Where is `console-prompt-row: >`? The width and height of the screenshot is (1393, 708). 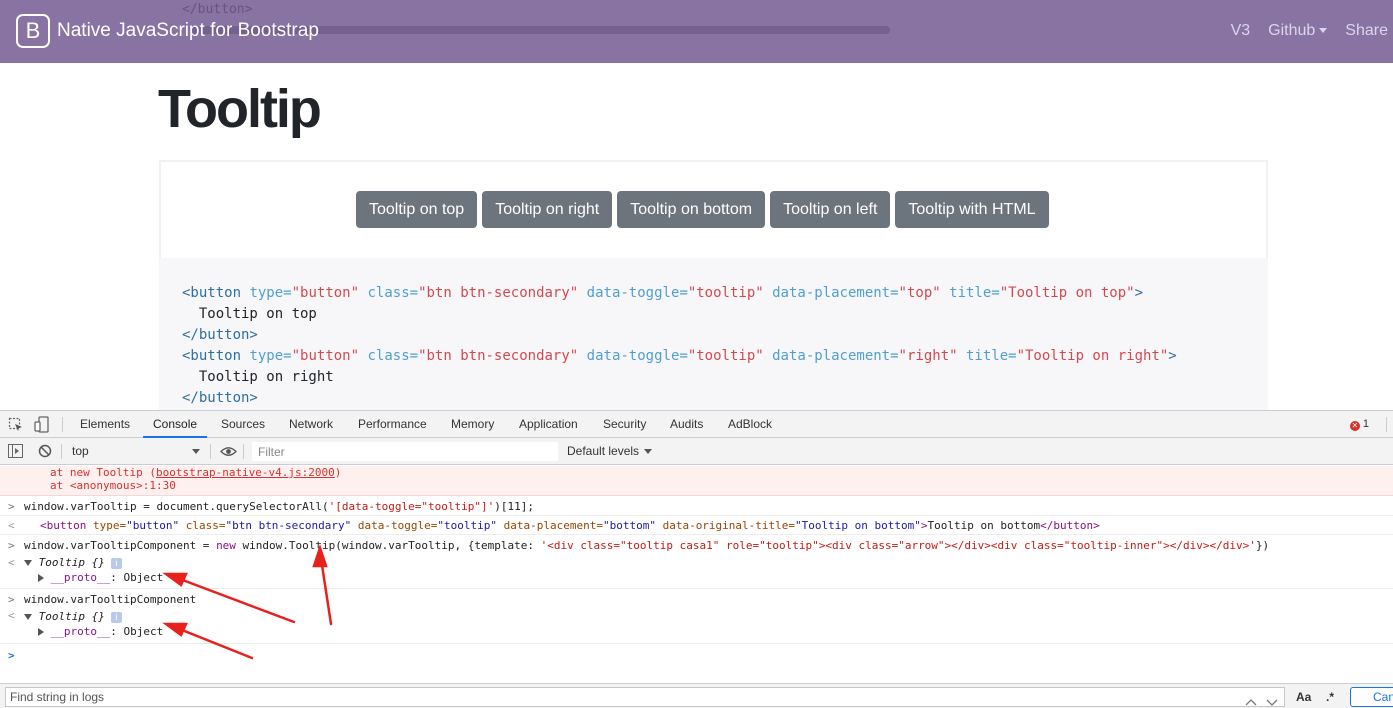
console-prompt-row: > is located at coordinates (696, 656).